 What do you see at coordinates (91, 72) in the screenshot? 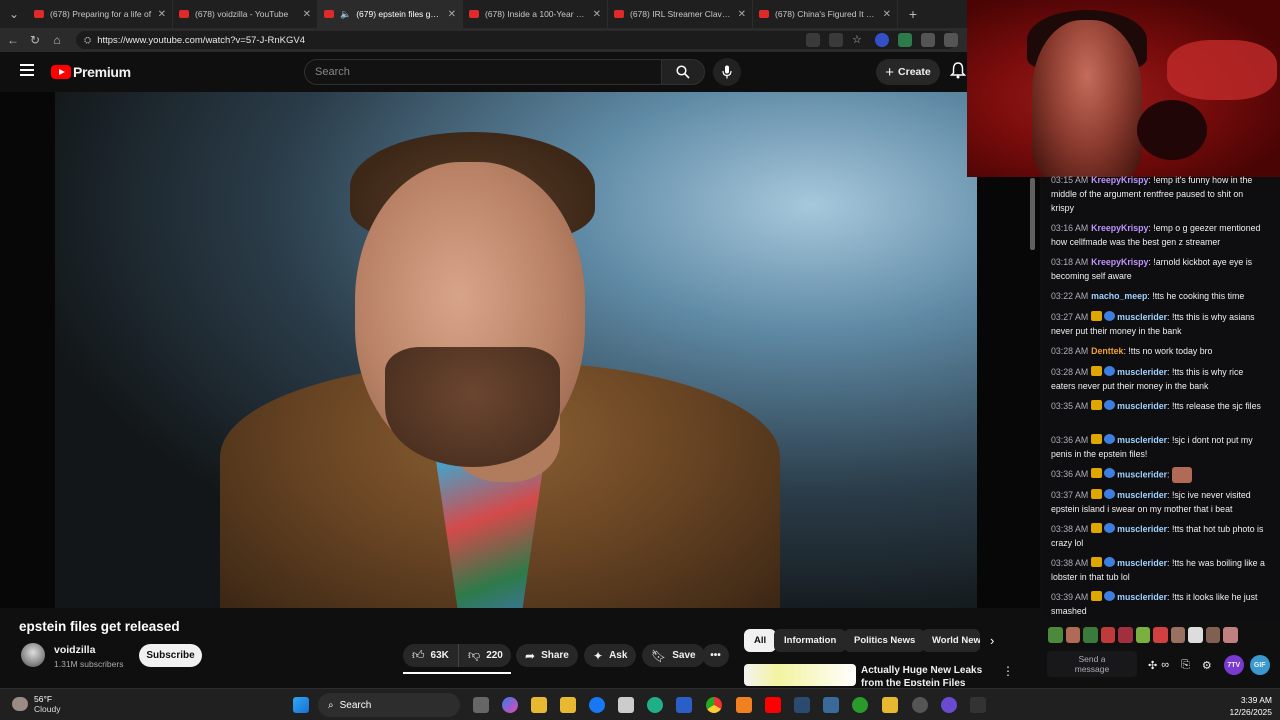
I see `youtube-premium-logo: Premium` at bounding box center [91, 72].